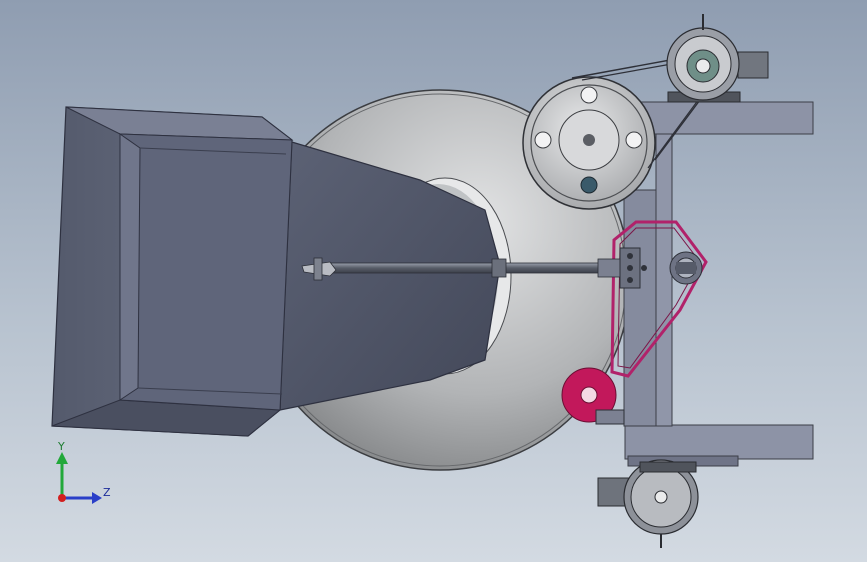 The width and height of the screenshot is (867, 562). I want to click on x-axis-dot, so click(62, 498).